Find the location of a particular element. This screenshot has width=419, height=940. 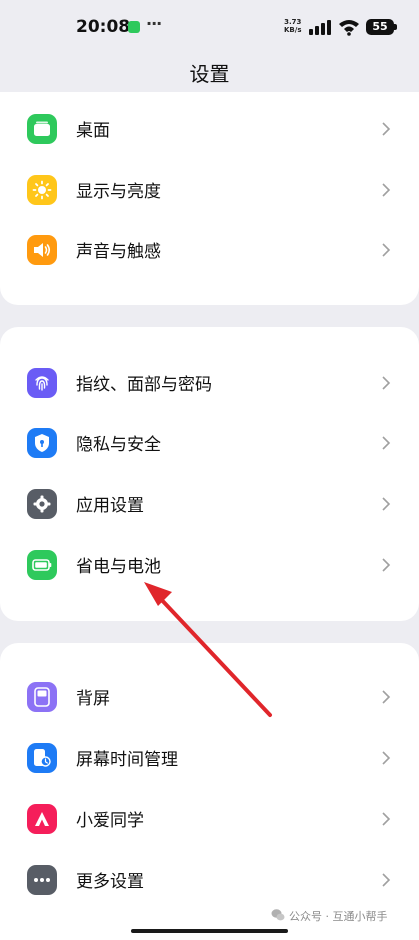

settings-item-battery: 省电与电池 is located at coordinates (209, 565).